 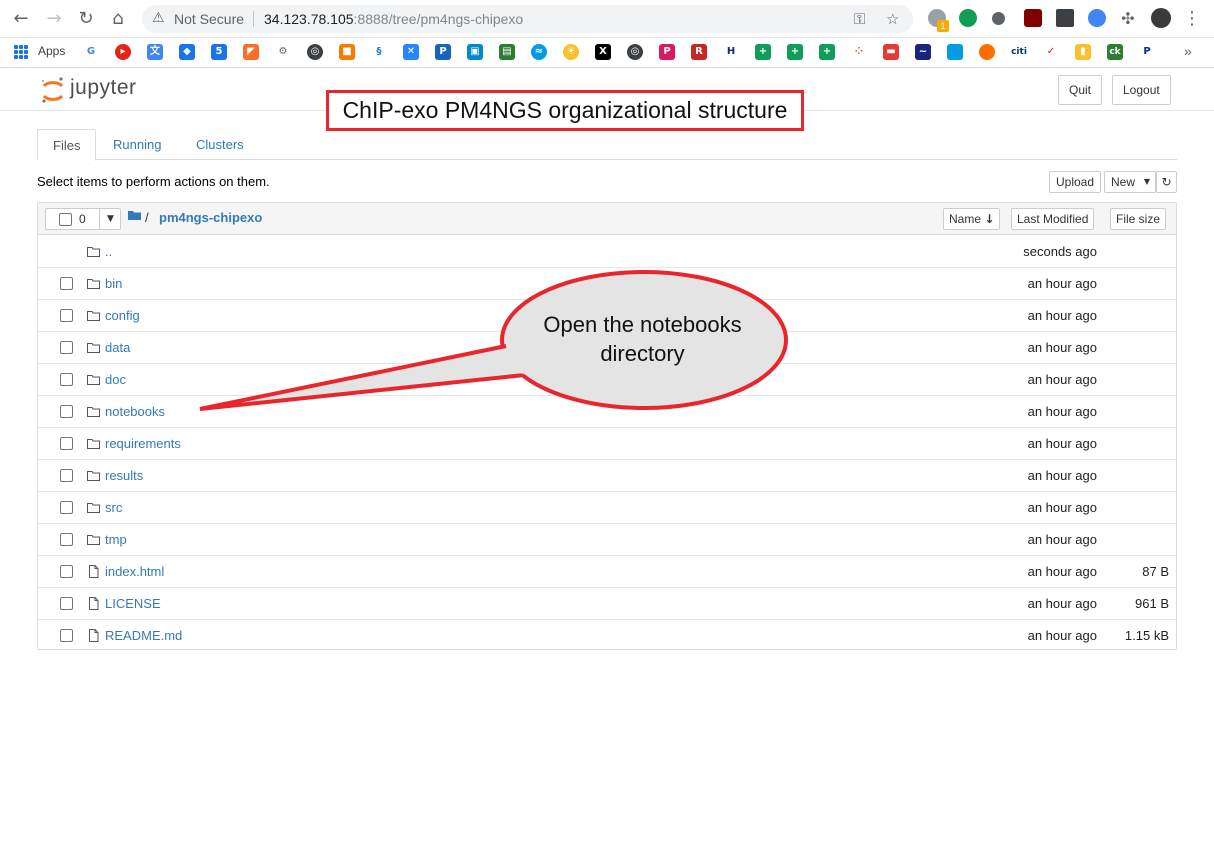 I want to click on bars-bookmark-icon: ▮, so click(x=1083, y=52).